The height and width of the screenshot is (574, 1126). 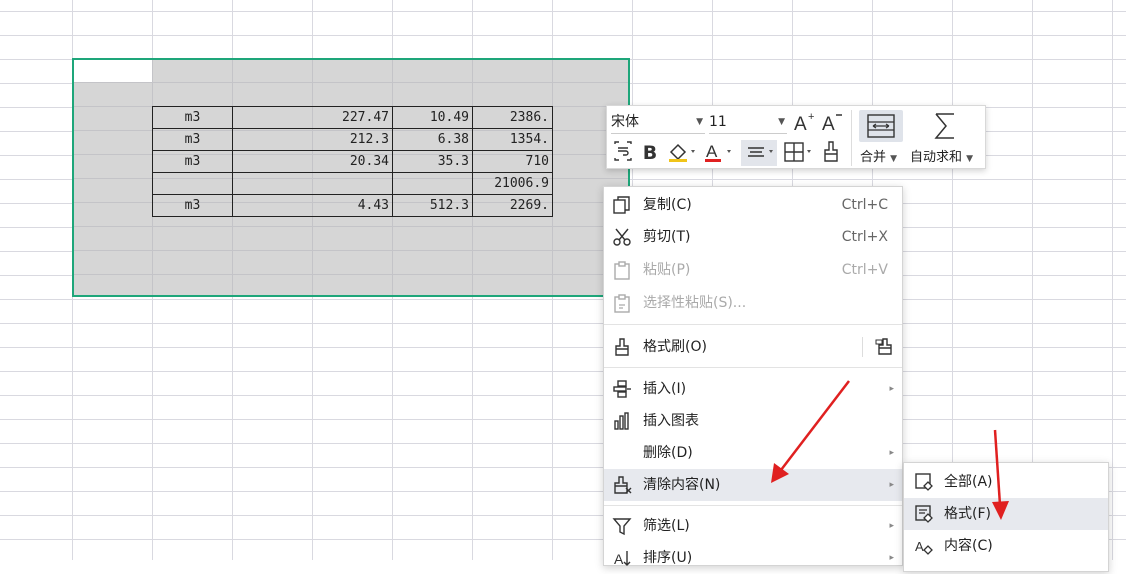 What do you see at coordinates (753, 558) in the screenshot?
I see `menu-item-sort: A 排序(U) ▸` at bounding box center [753, 558].